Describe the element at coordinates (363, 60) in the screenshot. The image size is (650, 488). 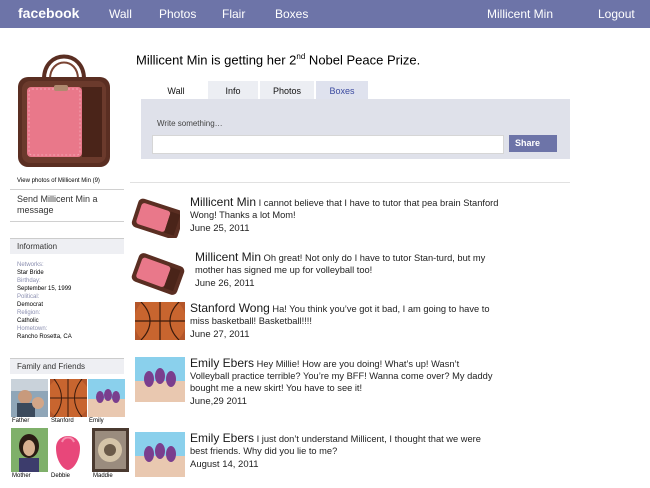
I see `headline-text-end: Nobel Peace Prize.` at that location.